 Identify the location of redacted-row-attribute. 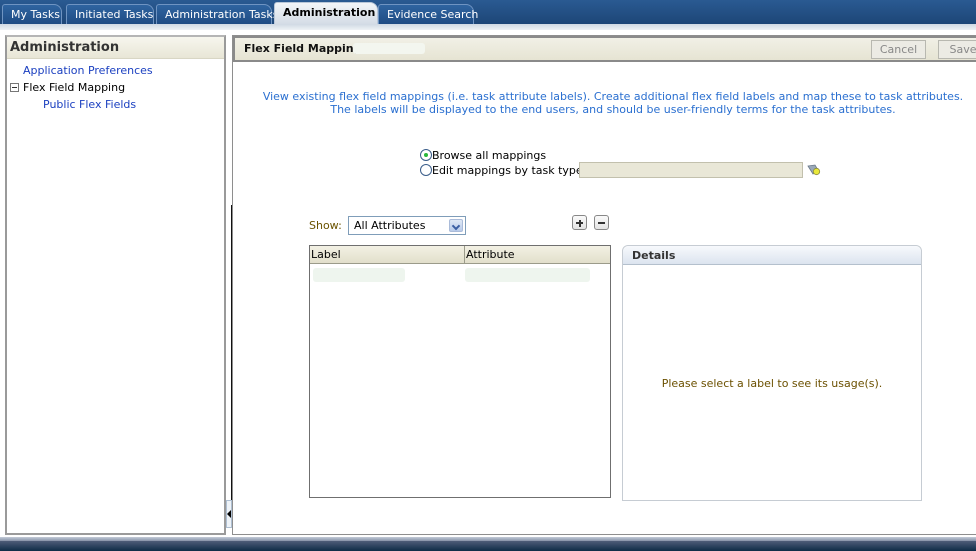
(527, 275).